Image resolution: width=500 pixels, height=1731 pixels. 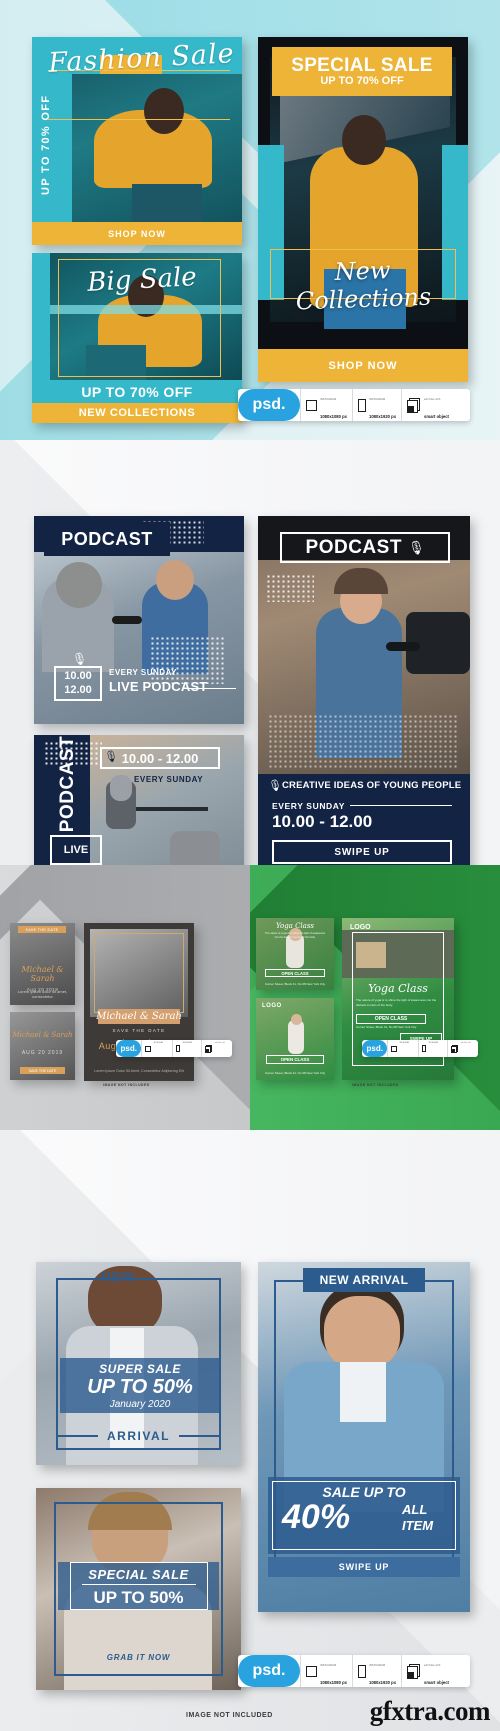 I want to click on denim-post-2: SPECIAL SALE UP TO 50% GRAB IT NOW, so click(x=138, y=1589).